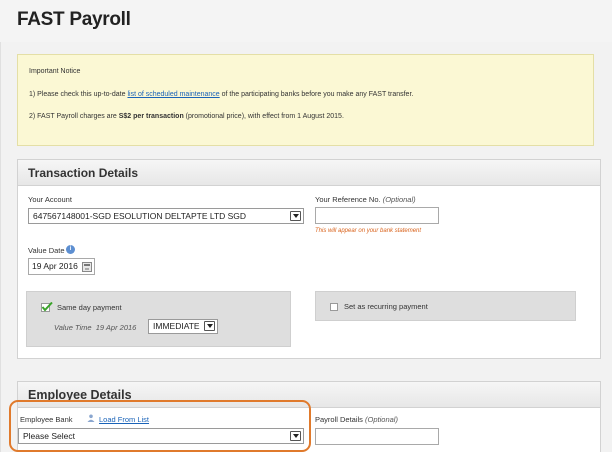  Describe the element at coordinates (445, 306) in the screenshot. I see `recurring-box: Set as recurring payment` at that location.